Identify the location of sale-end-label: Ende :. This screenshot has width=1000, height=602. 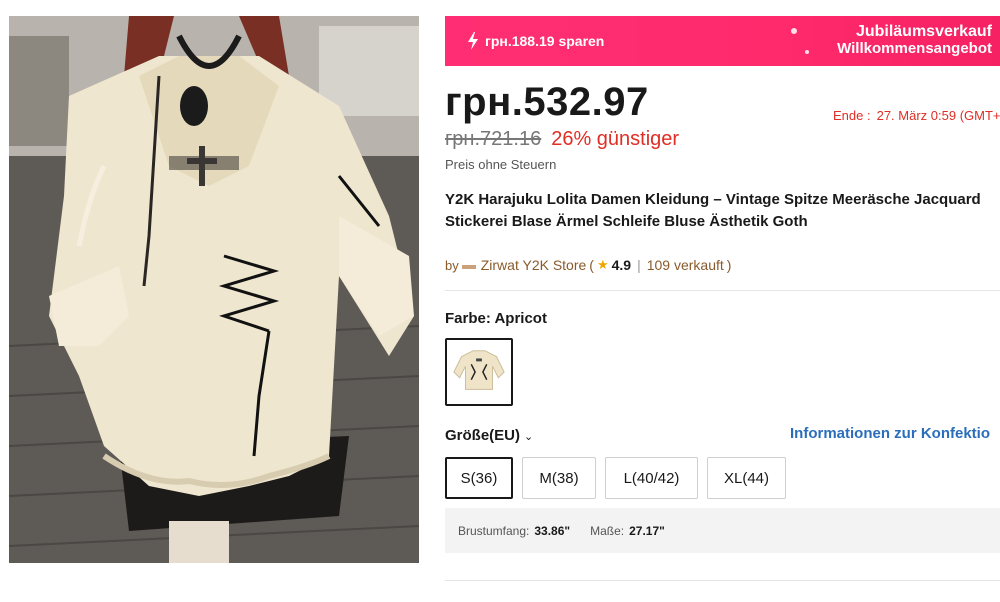
(852, 115).